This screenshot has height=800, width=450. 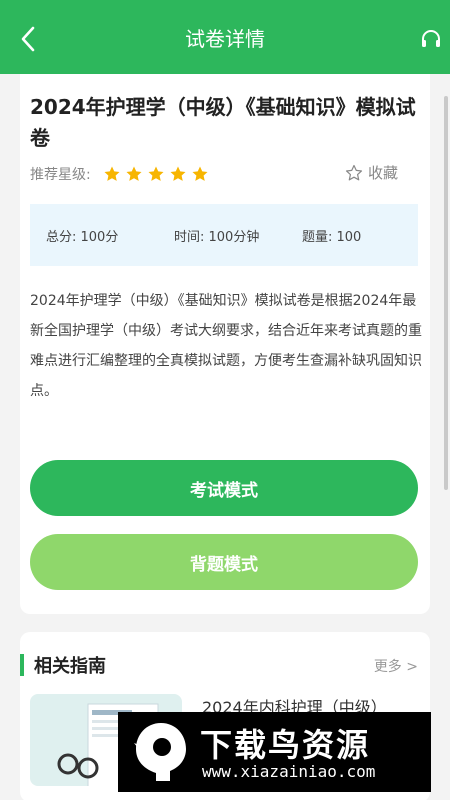 I want to click on headset-button, so click(x=431, y=39).